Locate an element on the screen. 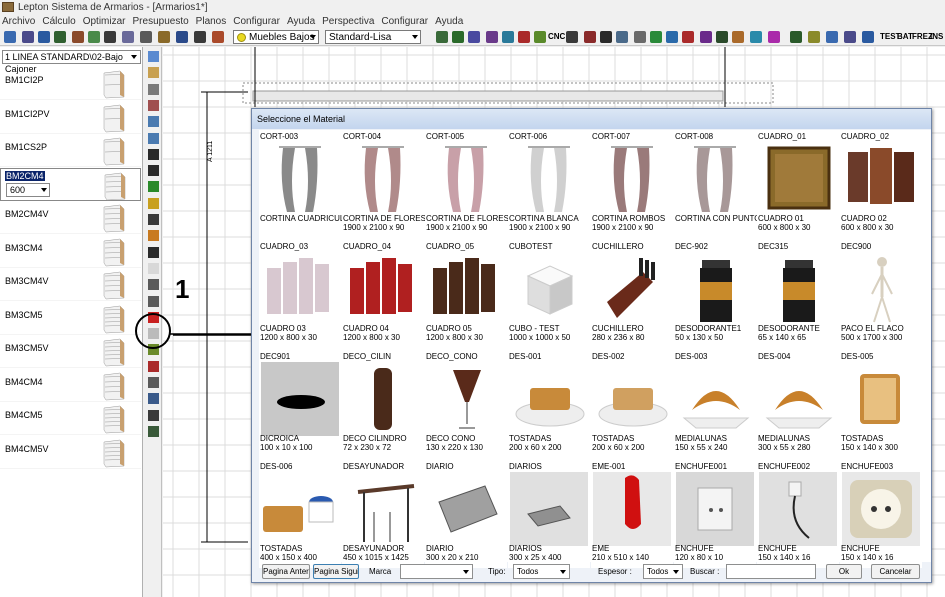 Image resolution: width=945 pixels, height=597 pixels. menu-item-4: Planos is located at coordinates (211, 21).